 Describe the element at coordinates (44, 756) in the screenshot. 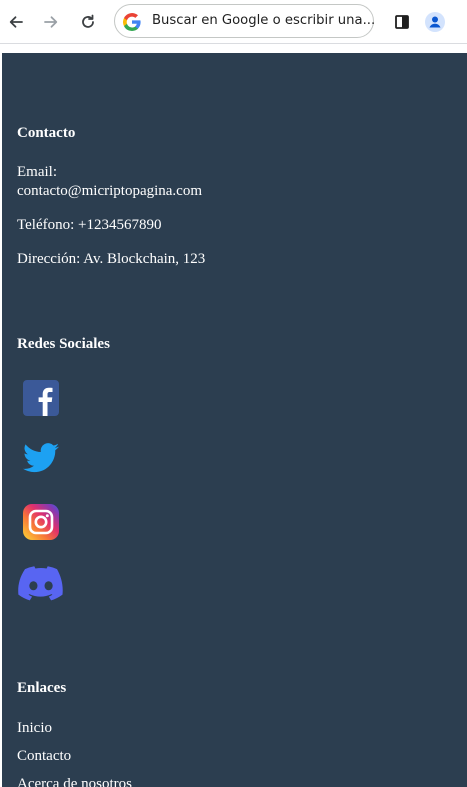

I see `link-contacto: Contacto` at that location.